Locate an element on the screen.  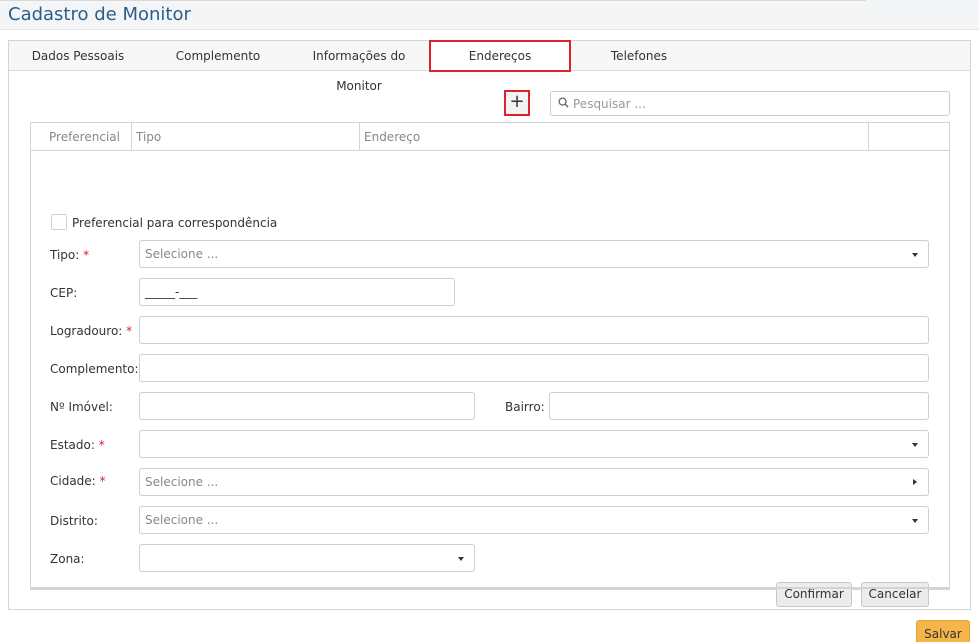
column-tipo: Tipo is located at coordinates (246, 137).